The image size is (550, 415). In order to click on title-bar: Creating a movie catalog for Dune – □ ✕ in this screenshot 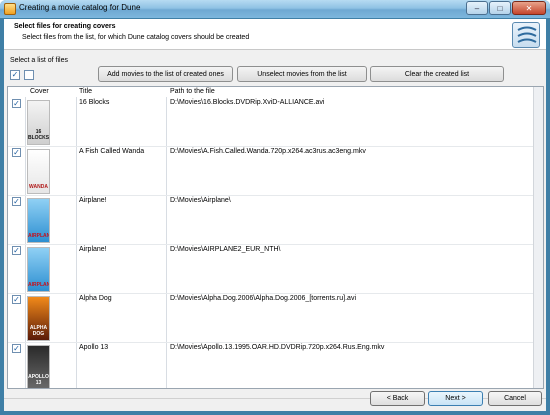, I will do `click(275, 9)`.